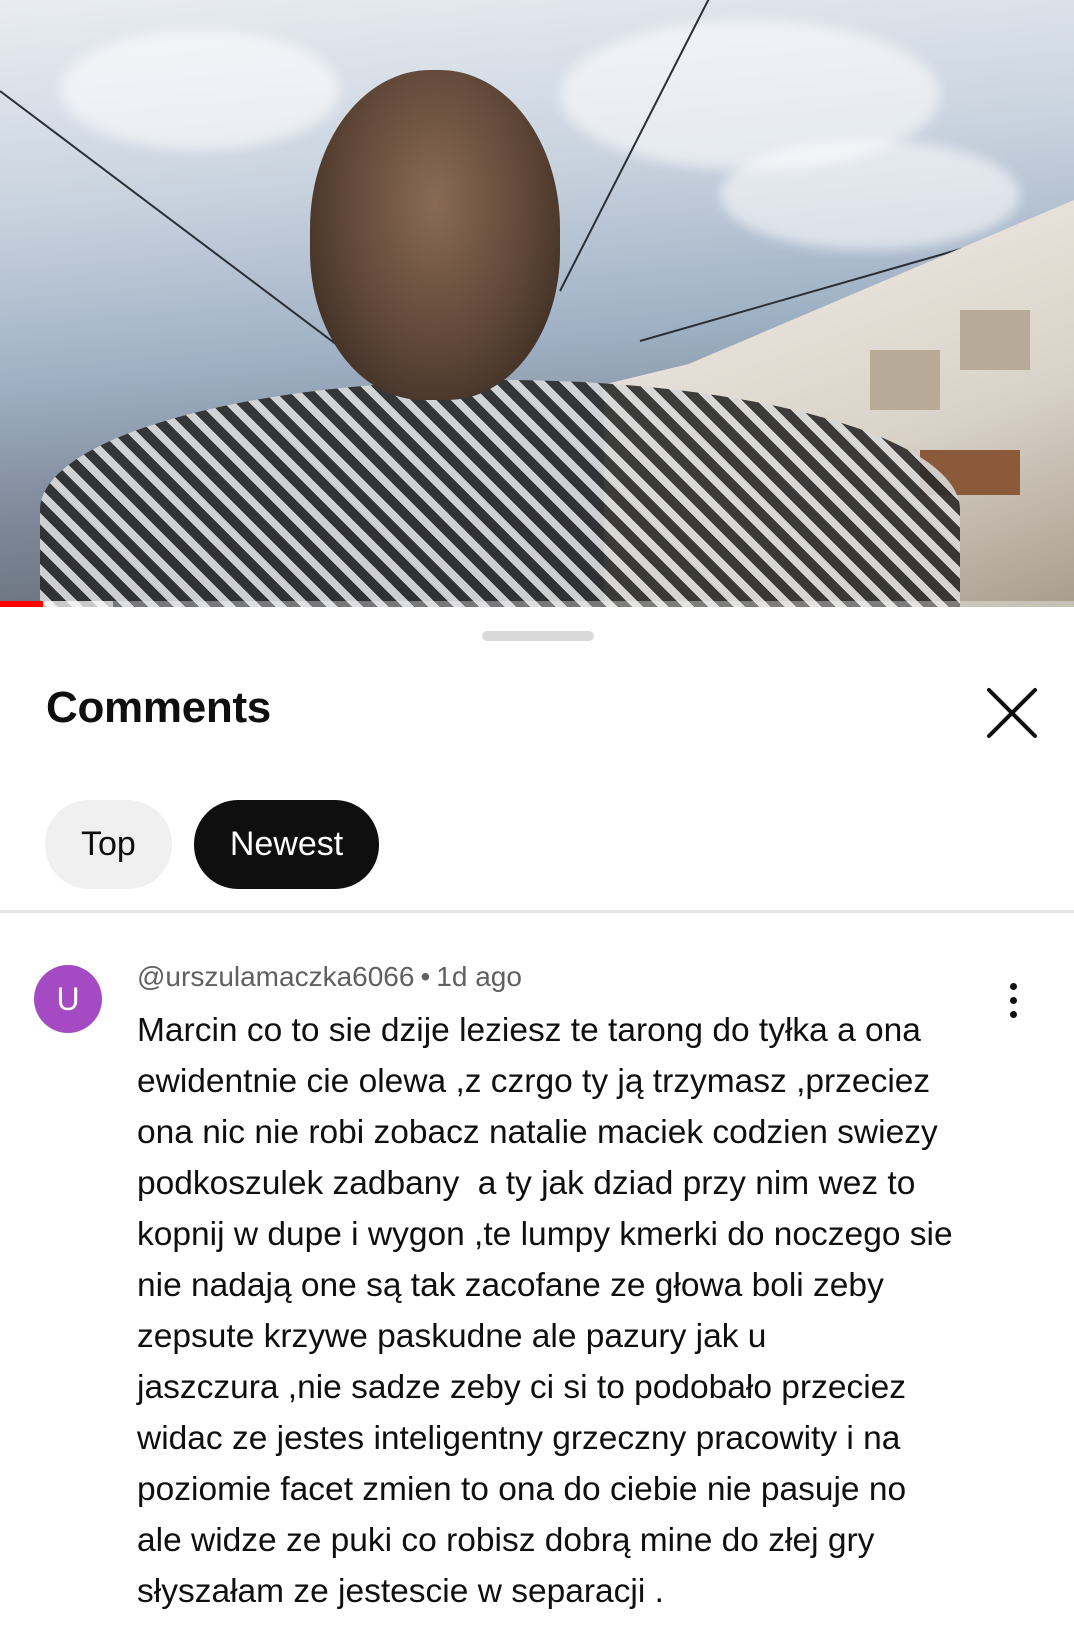 Image resolution: width=1074 pixels, height=1650 pixels. What do you see at coordinates (286, 844) in the screenshot?
I see `sort-chip-newest: Newest` at bounding box center [286, 844].